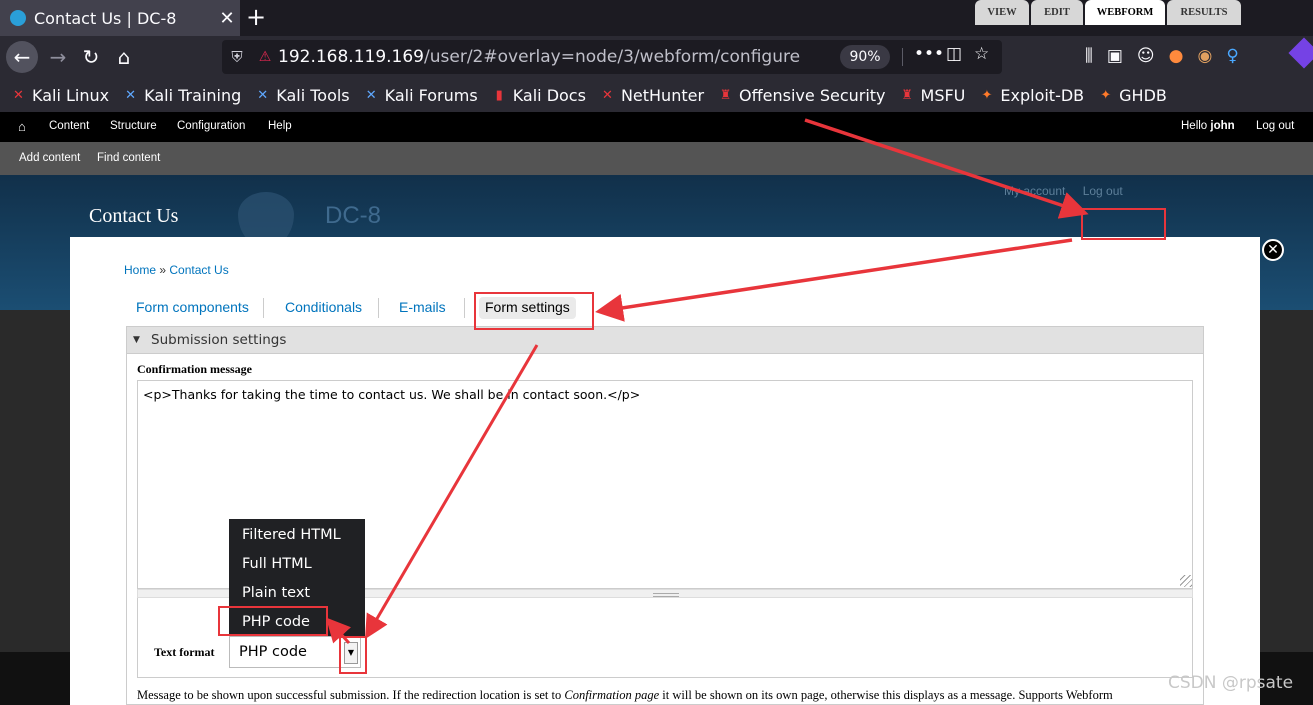  What do you see at coordinates (1162, 56) in the screenshot?
I see `toolbar-icons: ⫼ ▣ ☺ ● ◉ ♀` at bounding box center [1162, 56].